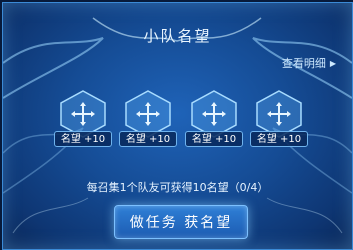  I want to click on do-tasks-button: 做任务 获名望, so click(181, 222).